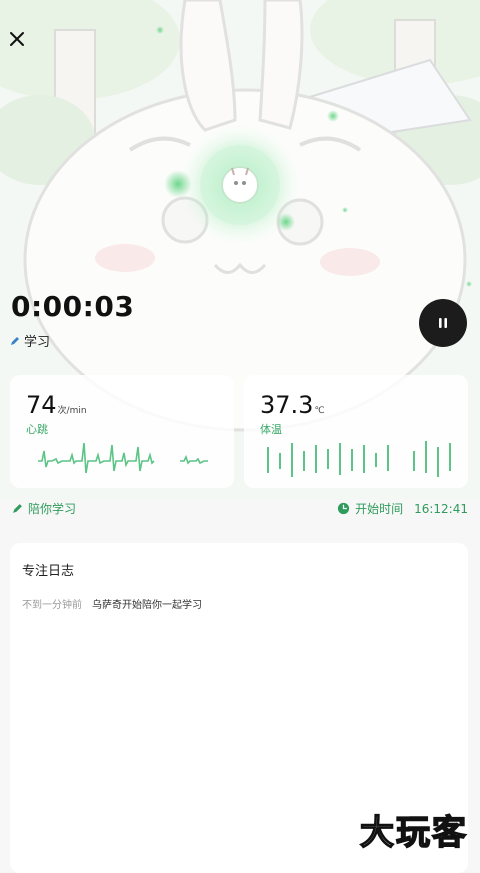 The height and width of the screenshot is (873, 480). Describe the element at coordinates (147, 605) in the screenshot. I see `log-entry-text: 乌萨奇开始陪你一起学习` at that location.